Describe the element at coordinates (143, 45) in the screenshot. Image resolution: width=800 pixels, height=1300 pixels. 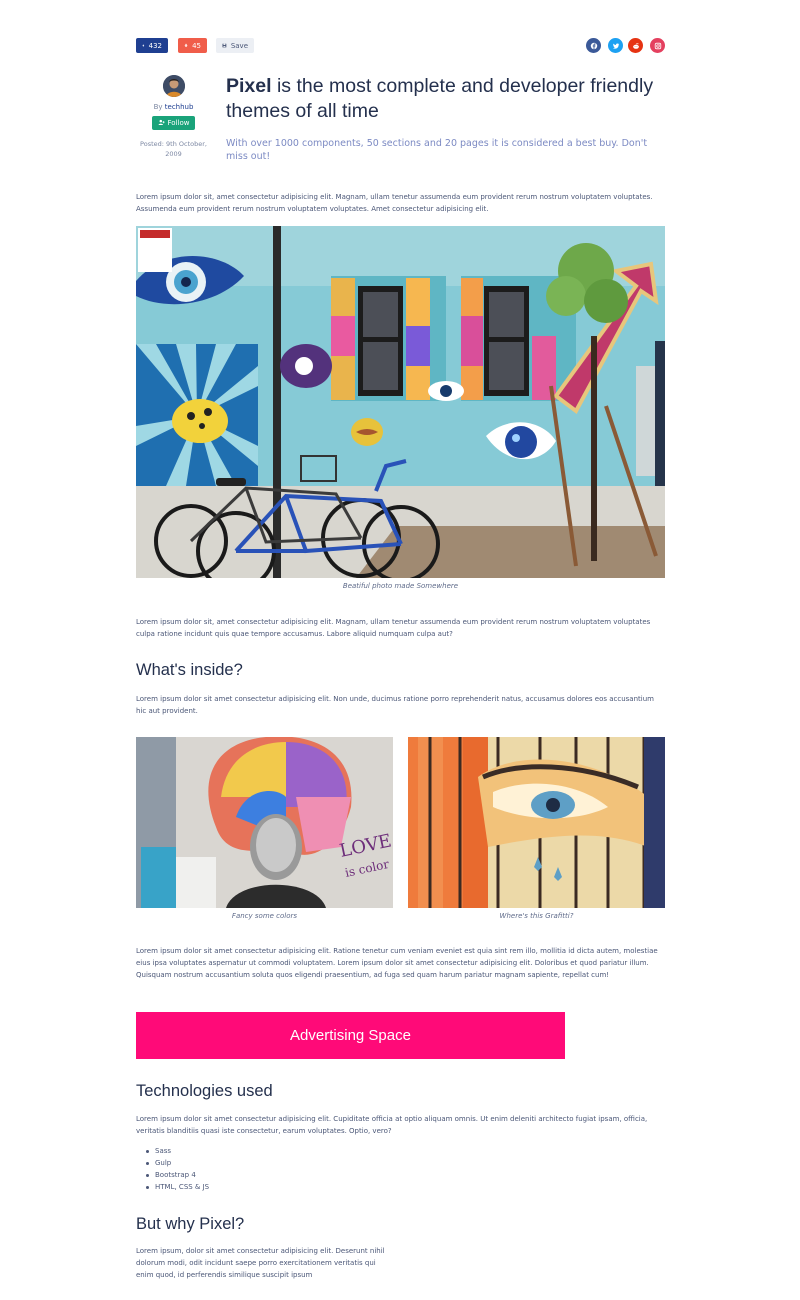
I see `arrow-up-icon` at that location.